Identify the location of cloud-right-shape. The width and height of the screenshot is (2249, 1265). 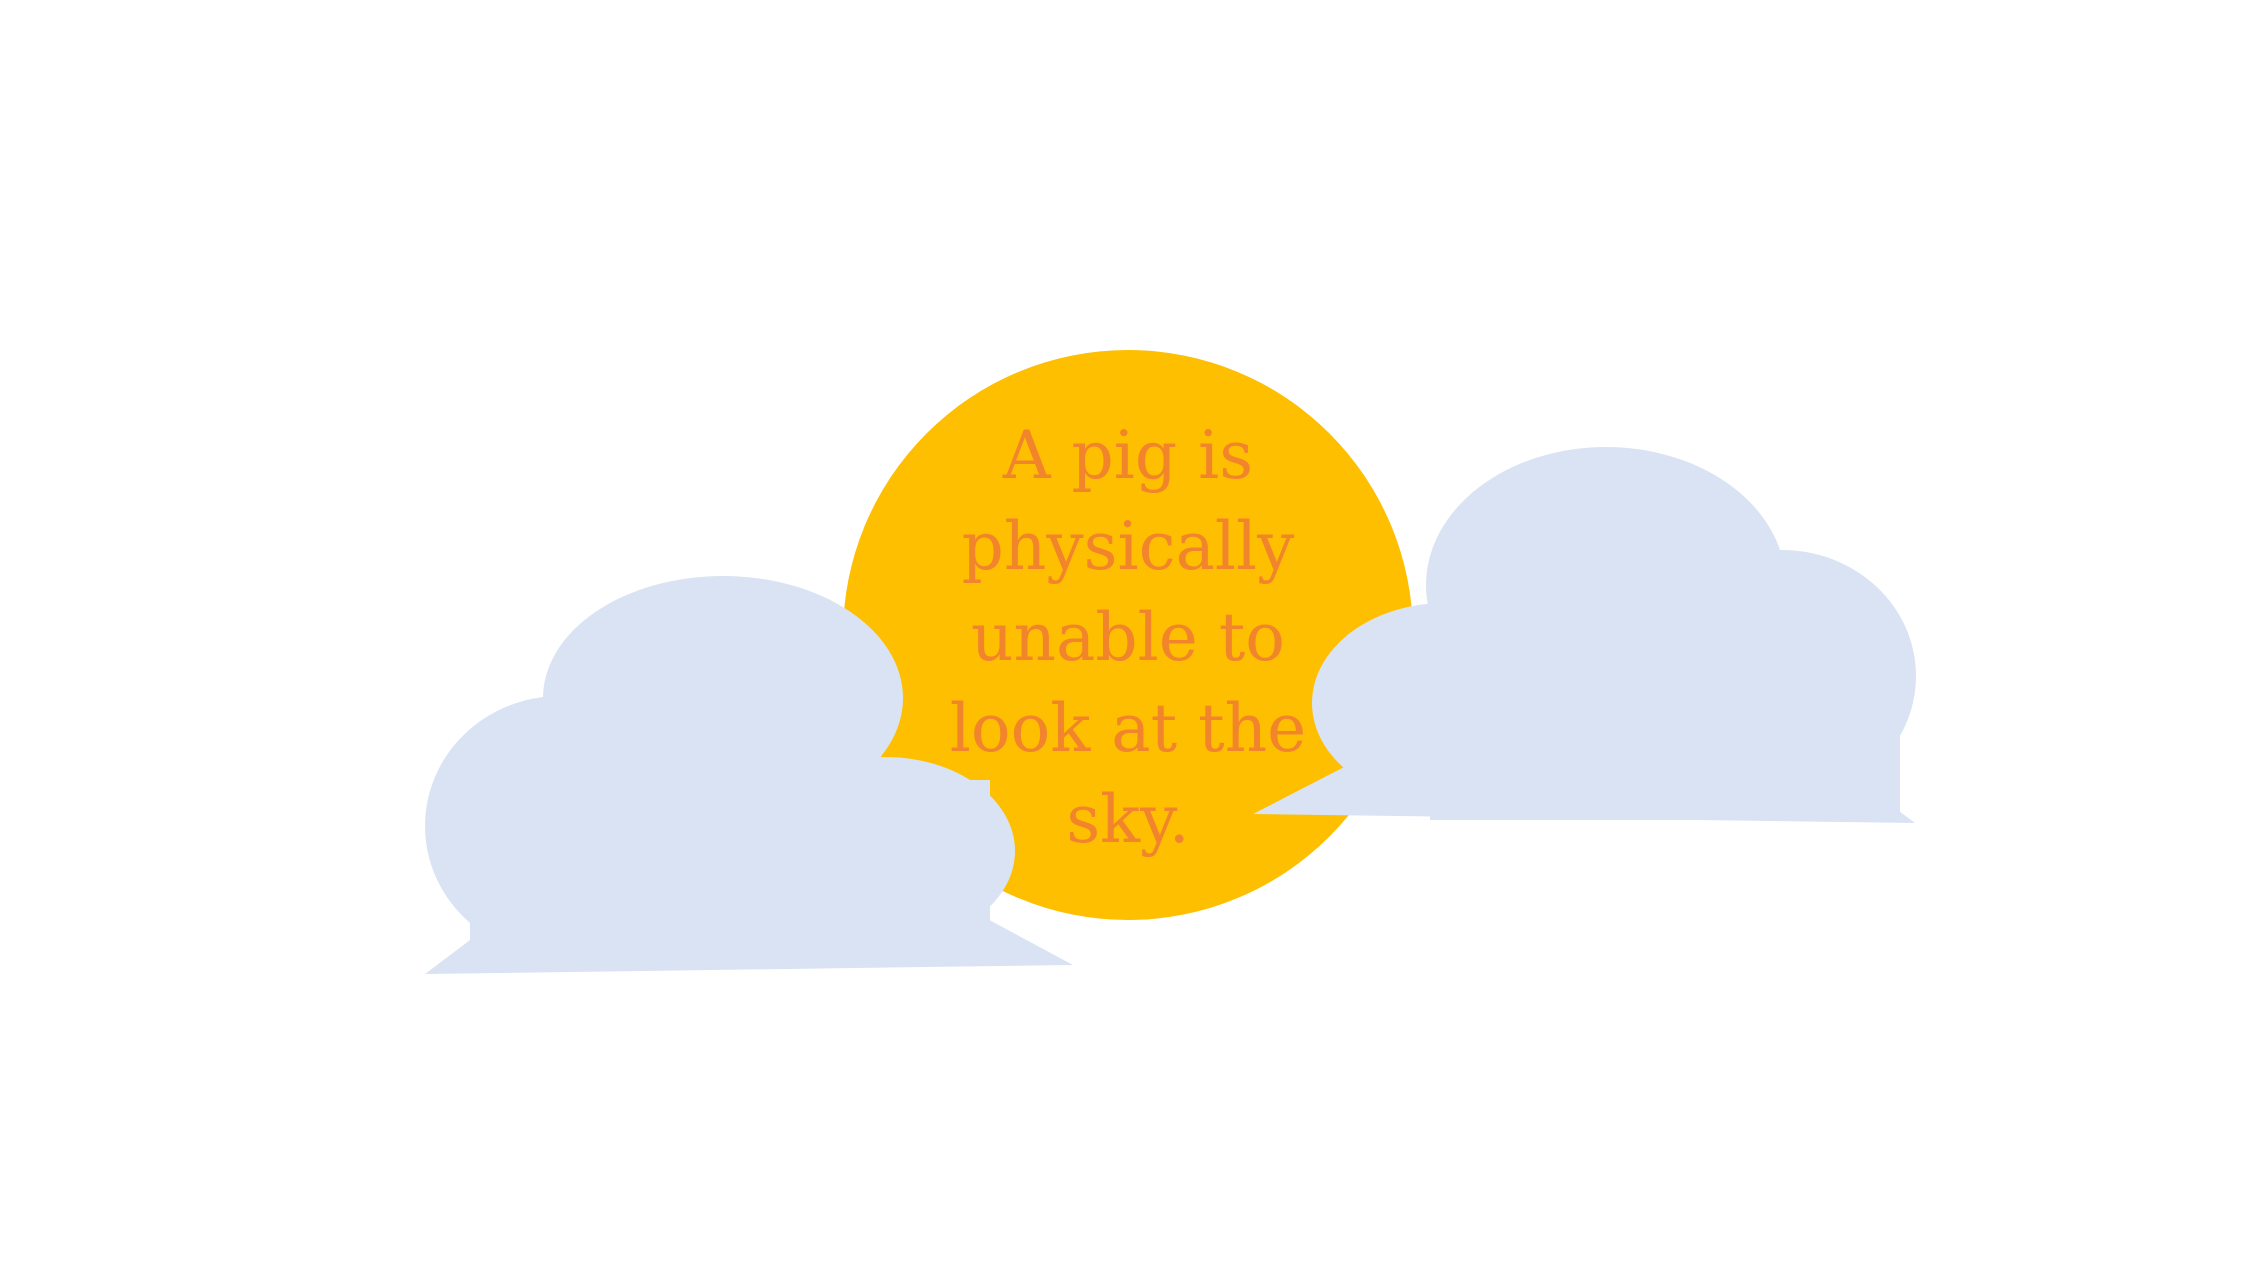
(1584, 635).